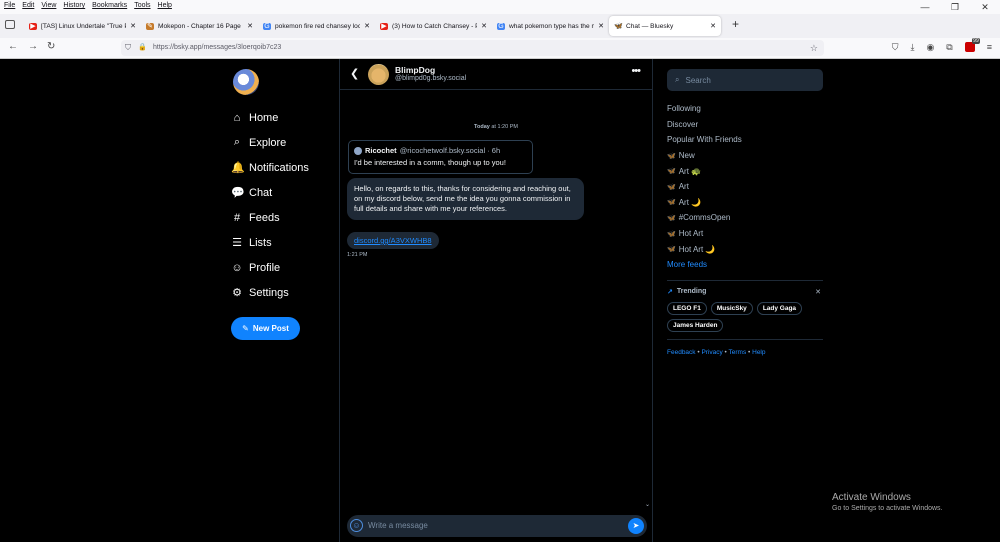  What do you see at coordinates (681, 352) in the screenshot?
I see `footer-link-feedback: Feedback` at bounding box center [681, 352].